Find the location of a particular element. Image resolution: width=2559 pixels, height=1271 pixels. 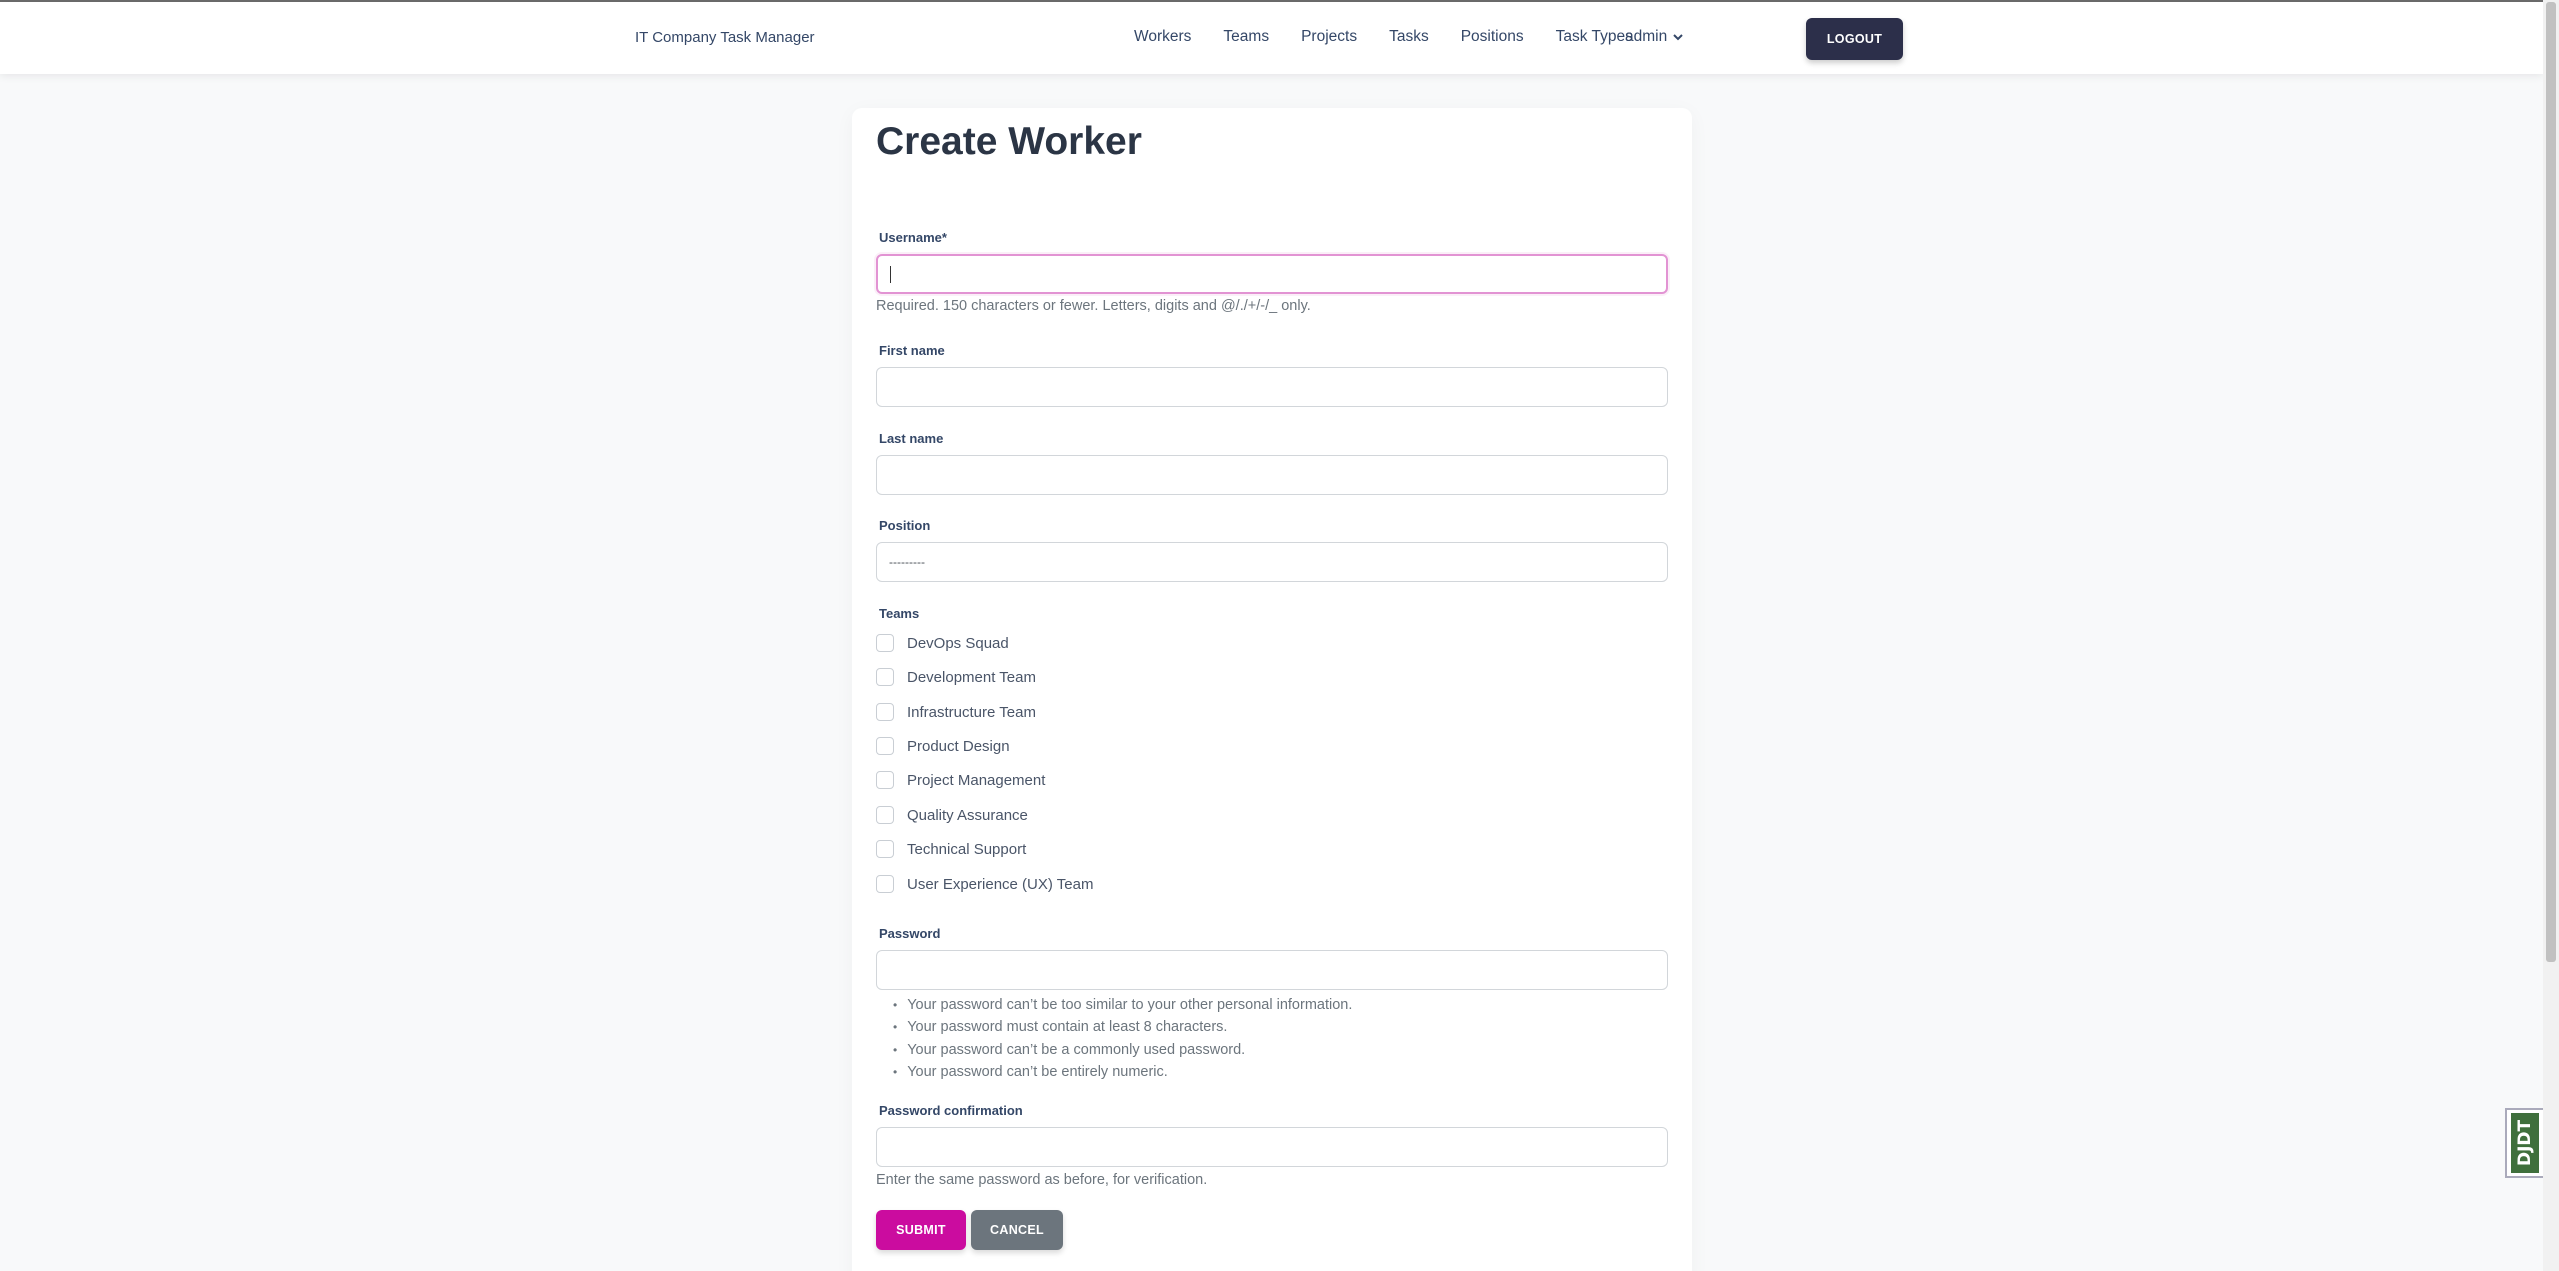

team-checkbox-row: Quality Assurance is located at coordinates (952, 815).